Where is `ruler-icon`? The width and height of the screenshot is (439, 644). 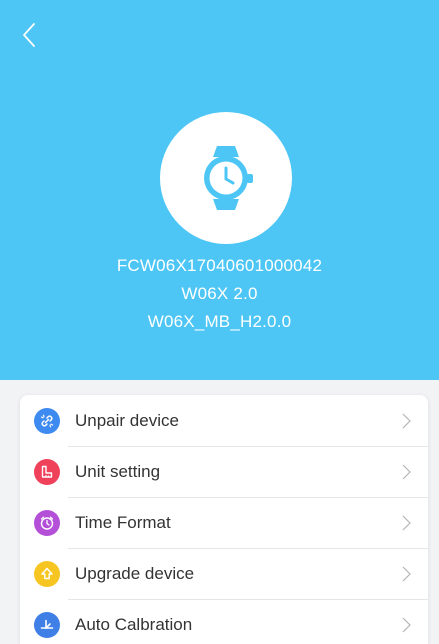
ruler-icon is located at coordinates (47, 471).